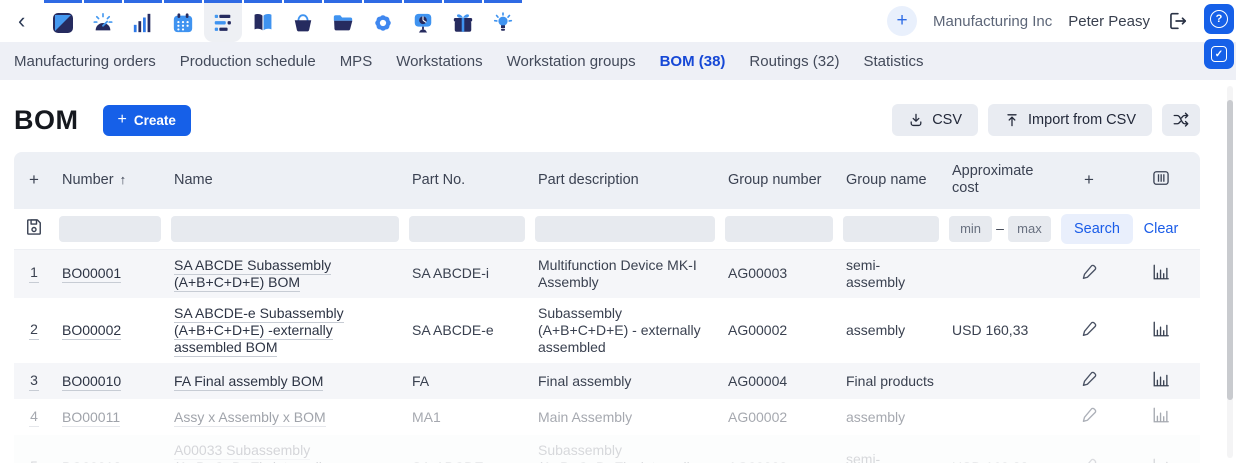 Image resolution: width=1236 pixels, height=463 pixels. What do you see at coordinates (91, 417) in the screenshot?
I see `bom-number-link: BO00011` at bounding box center [91, 417].